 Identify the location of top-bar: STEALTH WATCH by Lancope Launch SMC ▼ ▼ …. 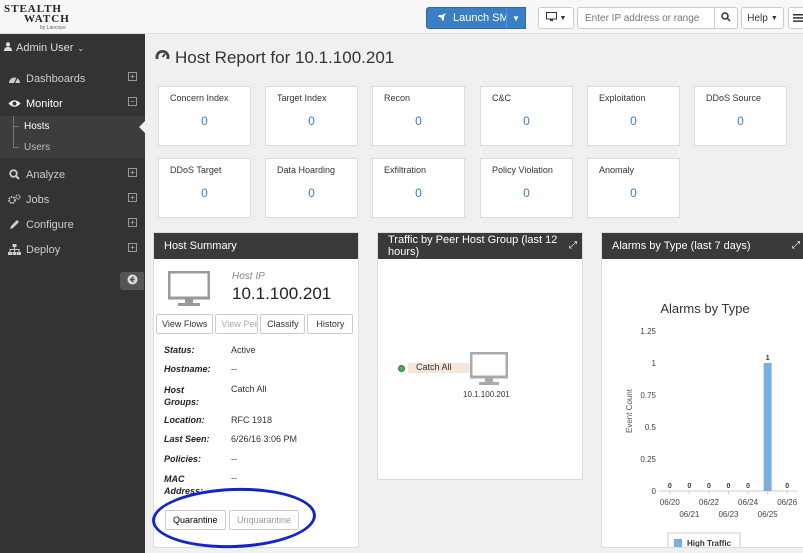
(401, 17).